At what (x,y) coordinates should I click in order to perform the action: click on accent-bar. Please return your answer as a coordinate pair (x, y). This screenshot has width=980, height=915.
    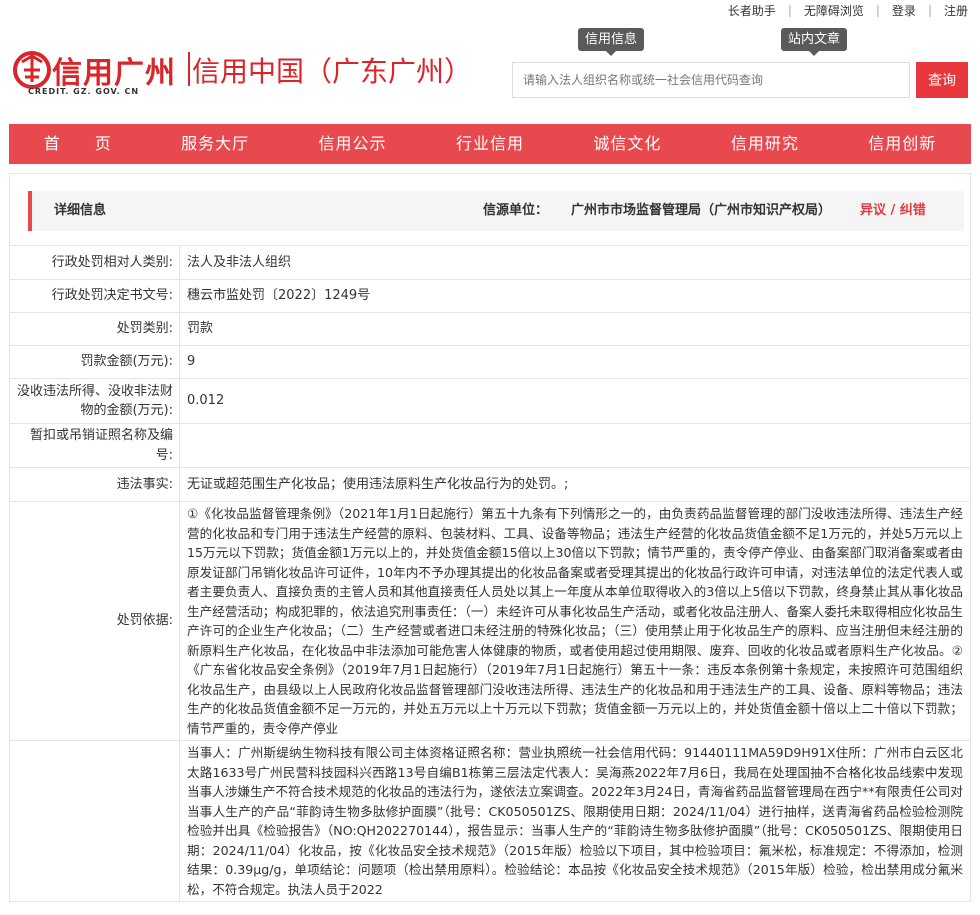
    Looking at the image, I should click on (30, 211).